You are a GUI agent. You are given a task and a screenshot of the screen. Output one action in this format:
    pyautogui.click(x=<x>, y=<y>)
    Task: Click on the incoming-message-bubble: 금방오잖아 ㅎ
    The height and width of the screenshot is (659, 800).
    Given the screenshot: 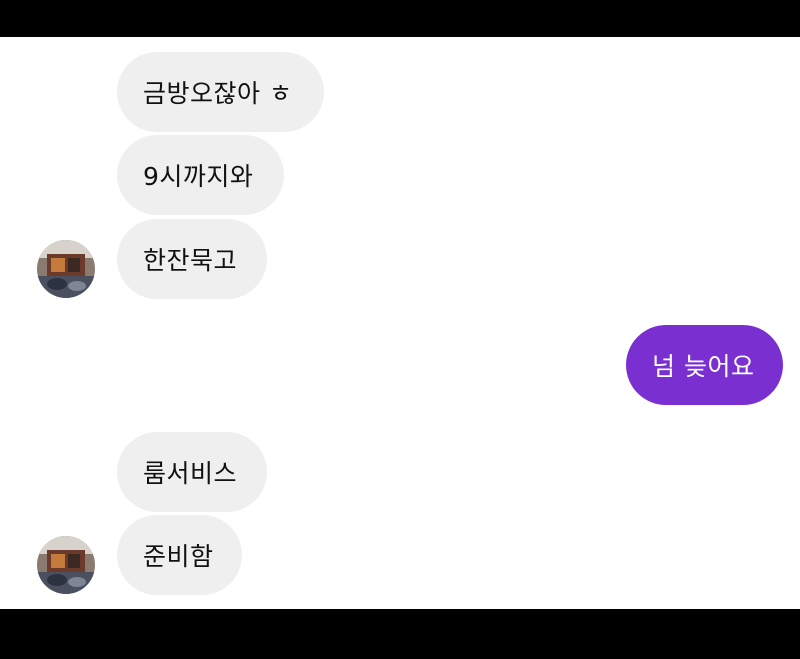 What is the action you would take?
    pyautogui.click(x=220, y=92)
    